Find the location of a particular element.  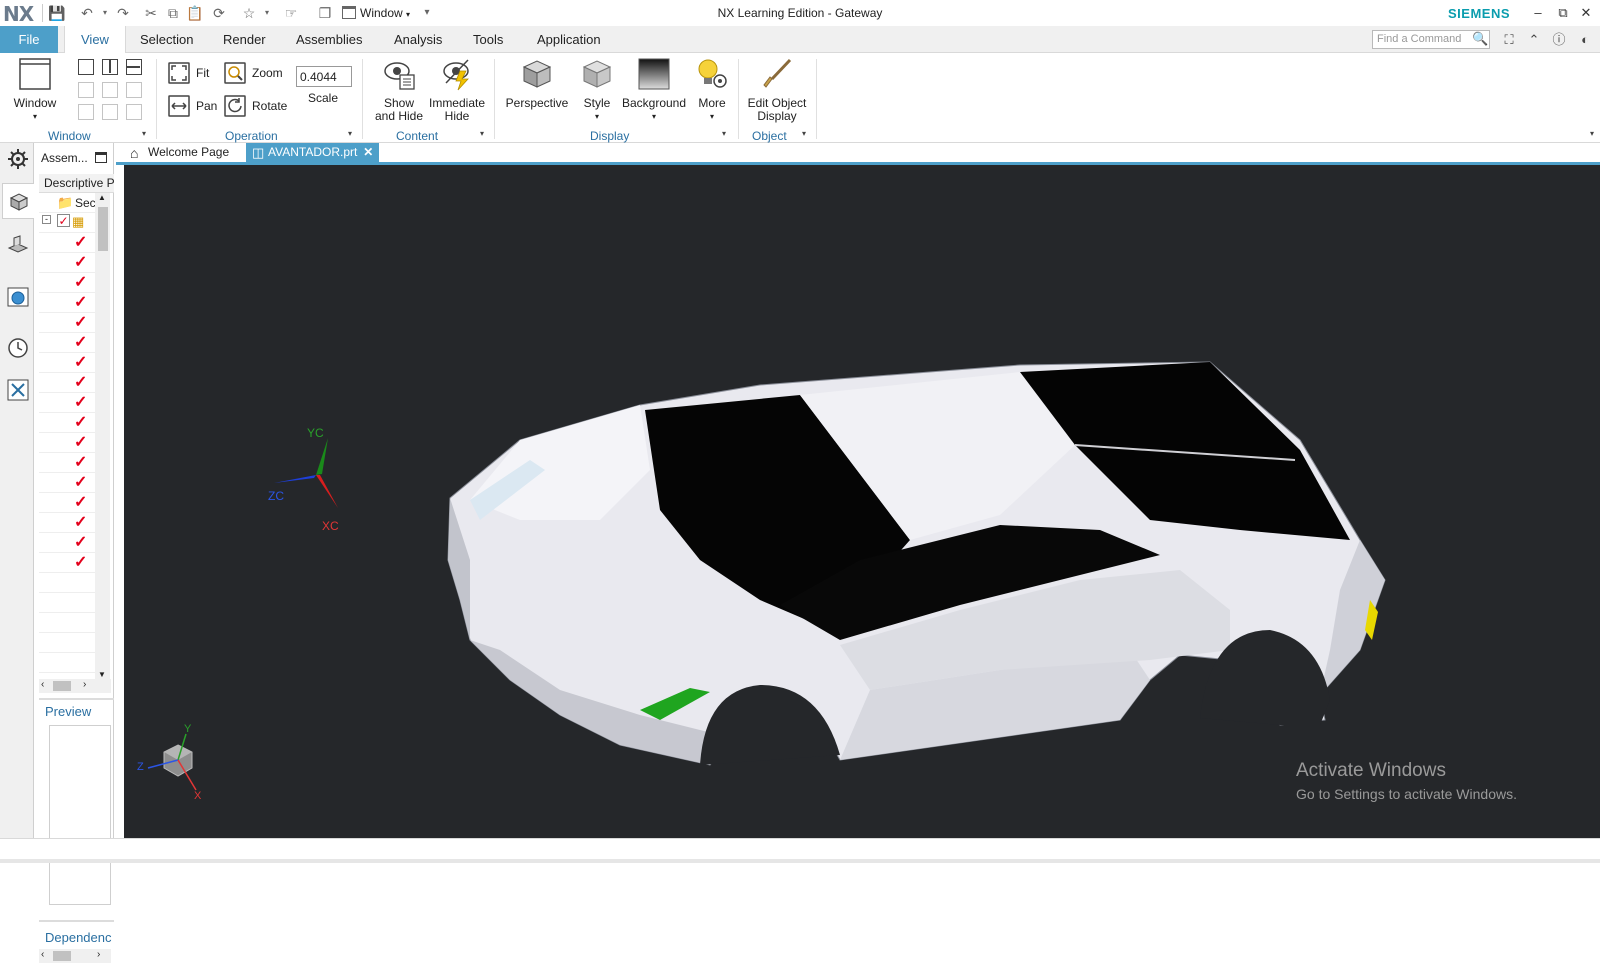

history-clock-icon is located at coordinates (18, 348).